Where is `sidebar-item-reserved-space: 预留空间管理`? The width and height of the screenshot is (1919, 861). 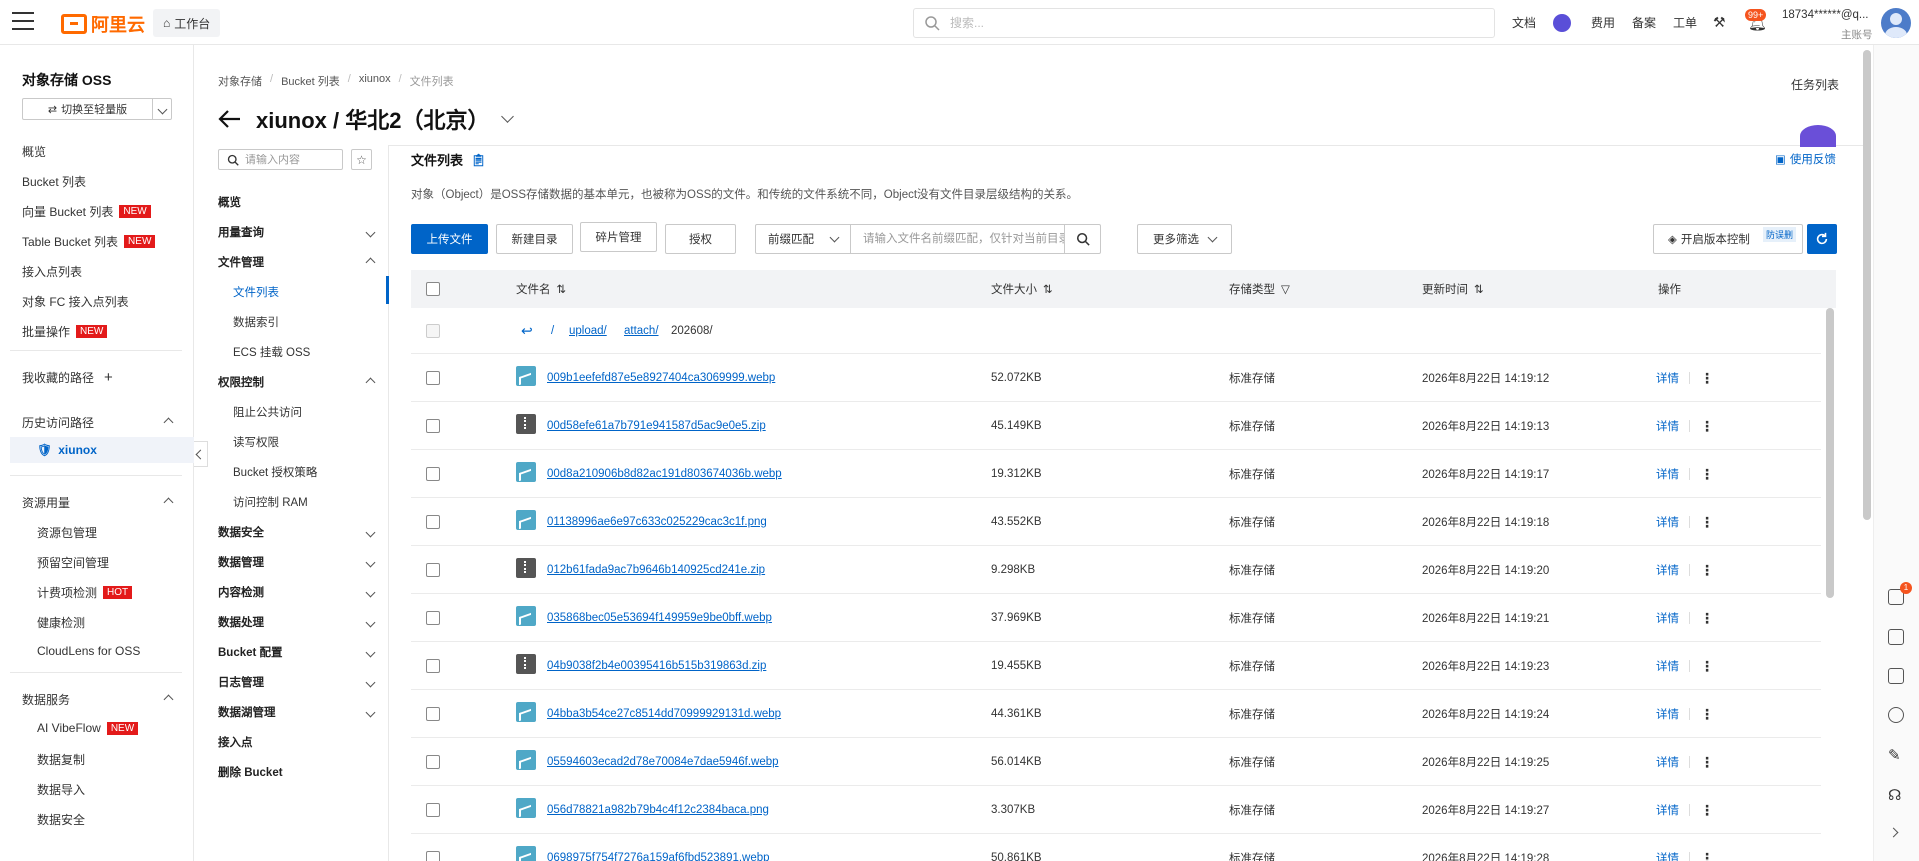
sidebar-item-reserved-space: 预留空间管理 is located at coordinates (73, 562).